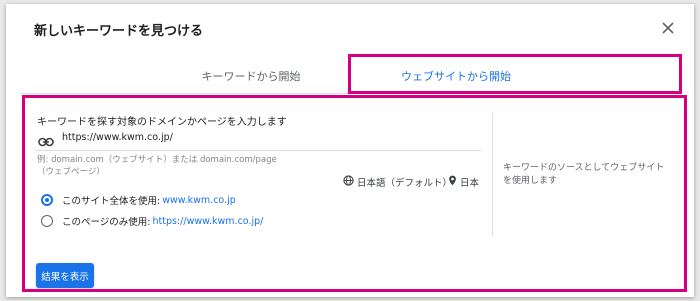 The width and height of the screenshot is (700, 301). What do you see at coordinates (668, 27) in the screenshot?
I see `close-icon` at bounding box center [668, 27].